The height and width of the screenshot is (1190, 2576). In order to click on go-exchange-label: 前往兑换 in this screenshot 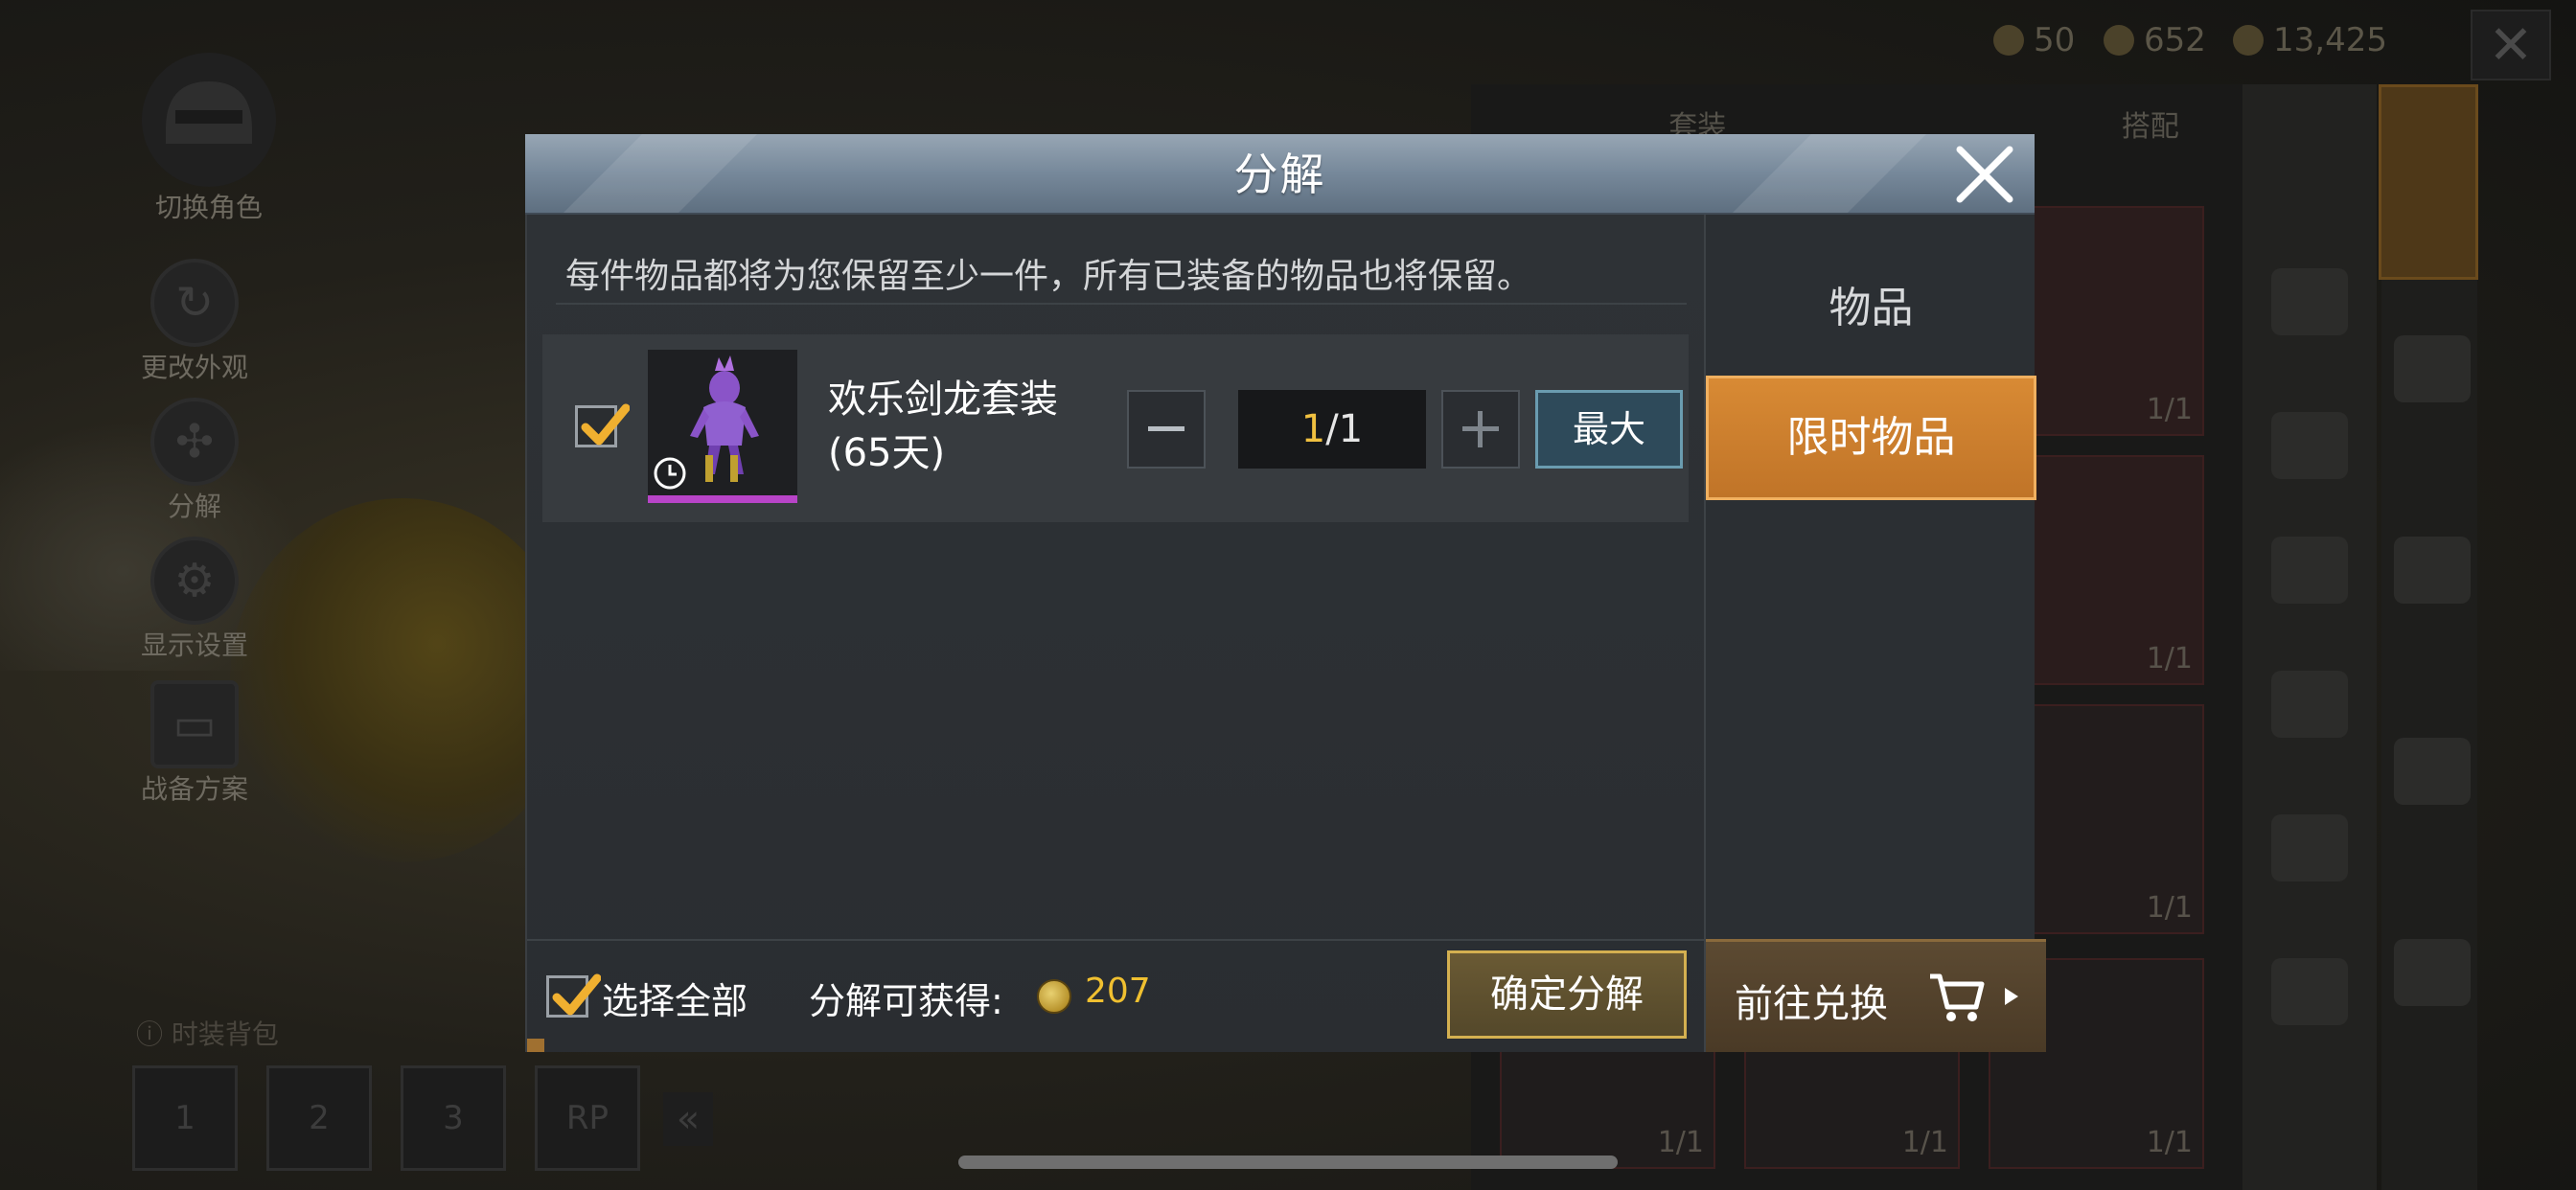, I will do `click(1811, 1004)`.